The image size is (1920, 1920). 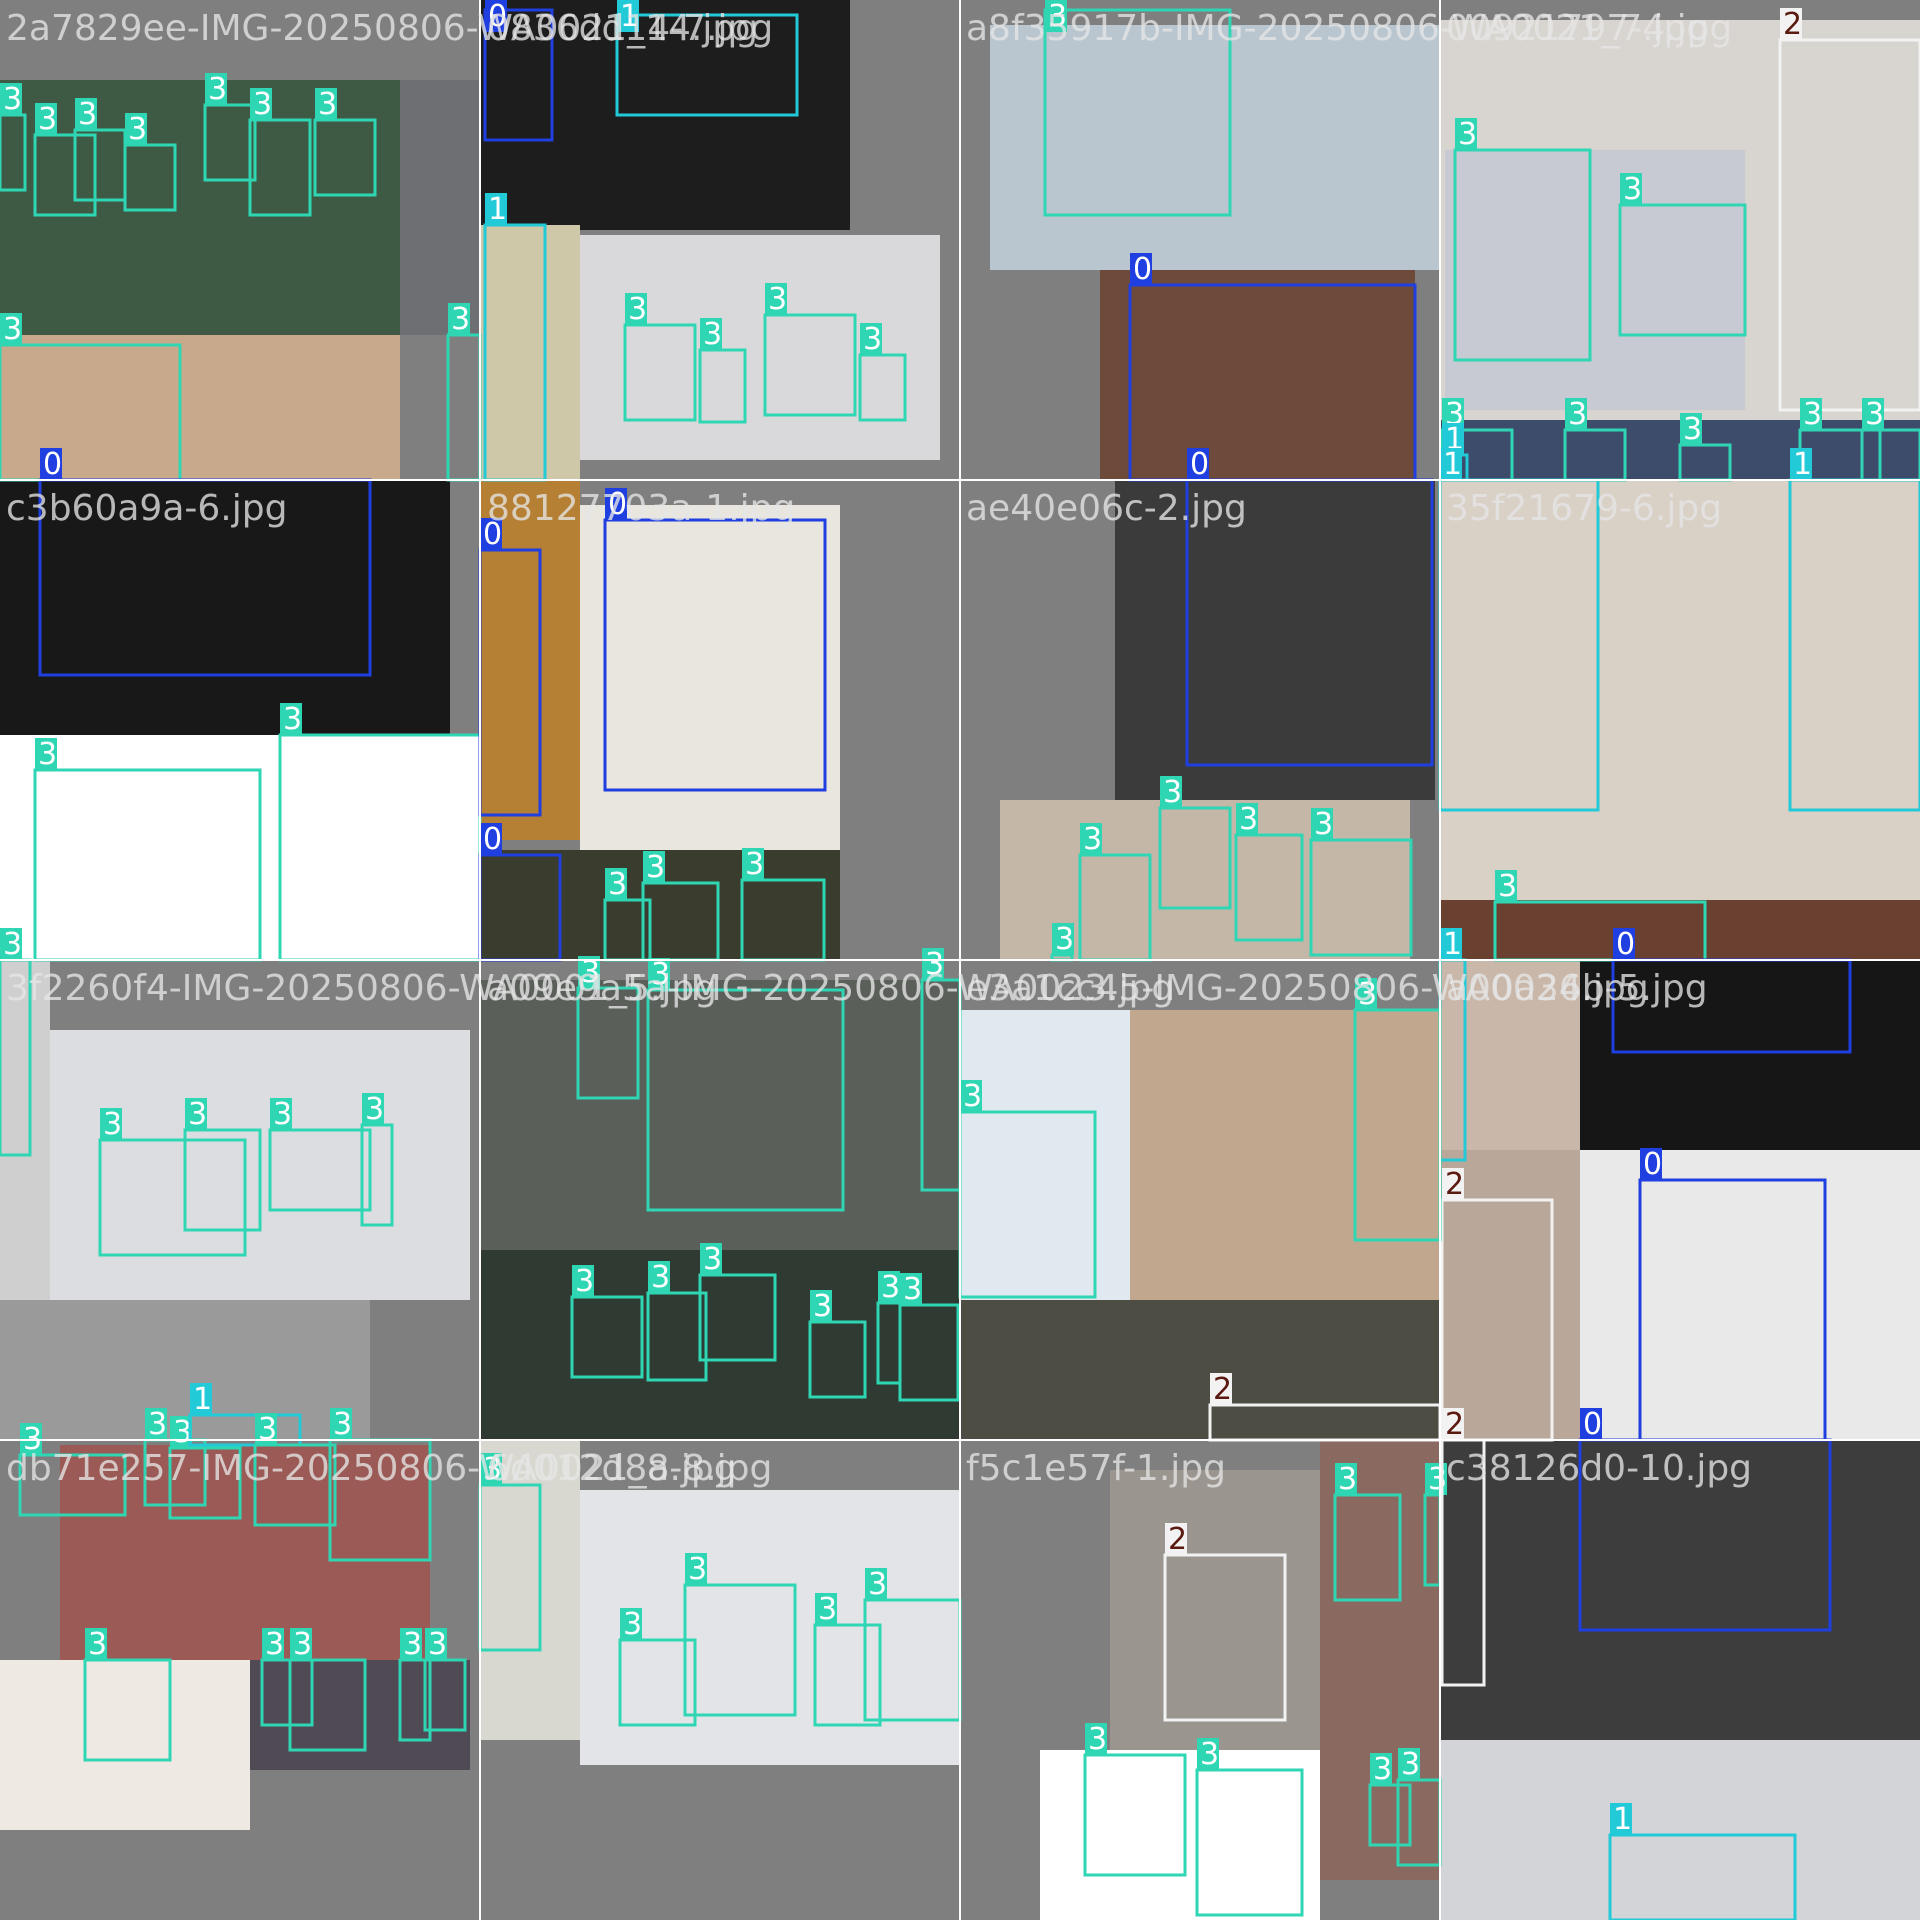 What do you see at coordinates (464, 407) in the screenshot?
I see `box-outline` at bounding box center [464, 407].